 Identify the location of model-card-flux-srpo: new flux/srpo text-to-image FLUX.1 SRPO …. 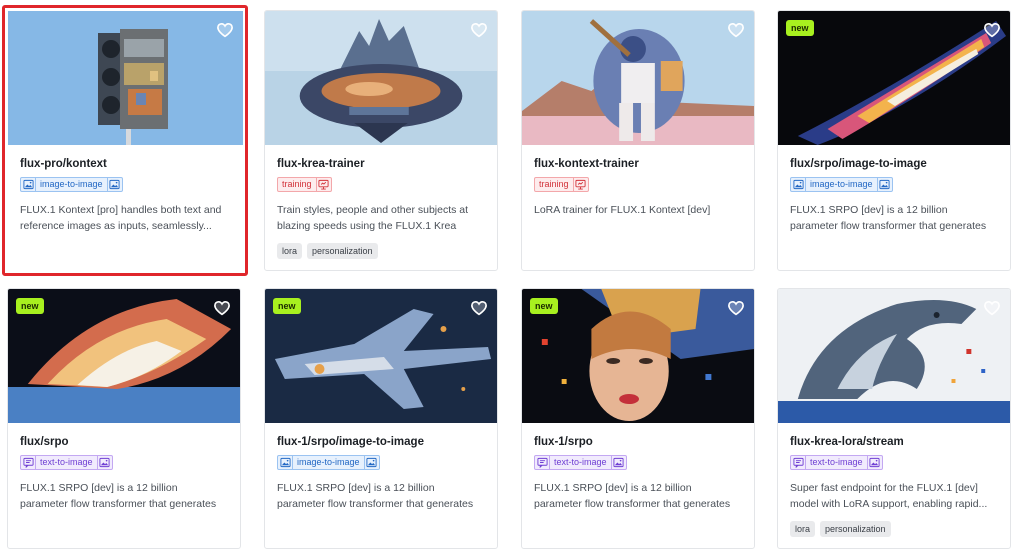
(124, 418).